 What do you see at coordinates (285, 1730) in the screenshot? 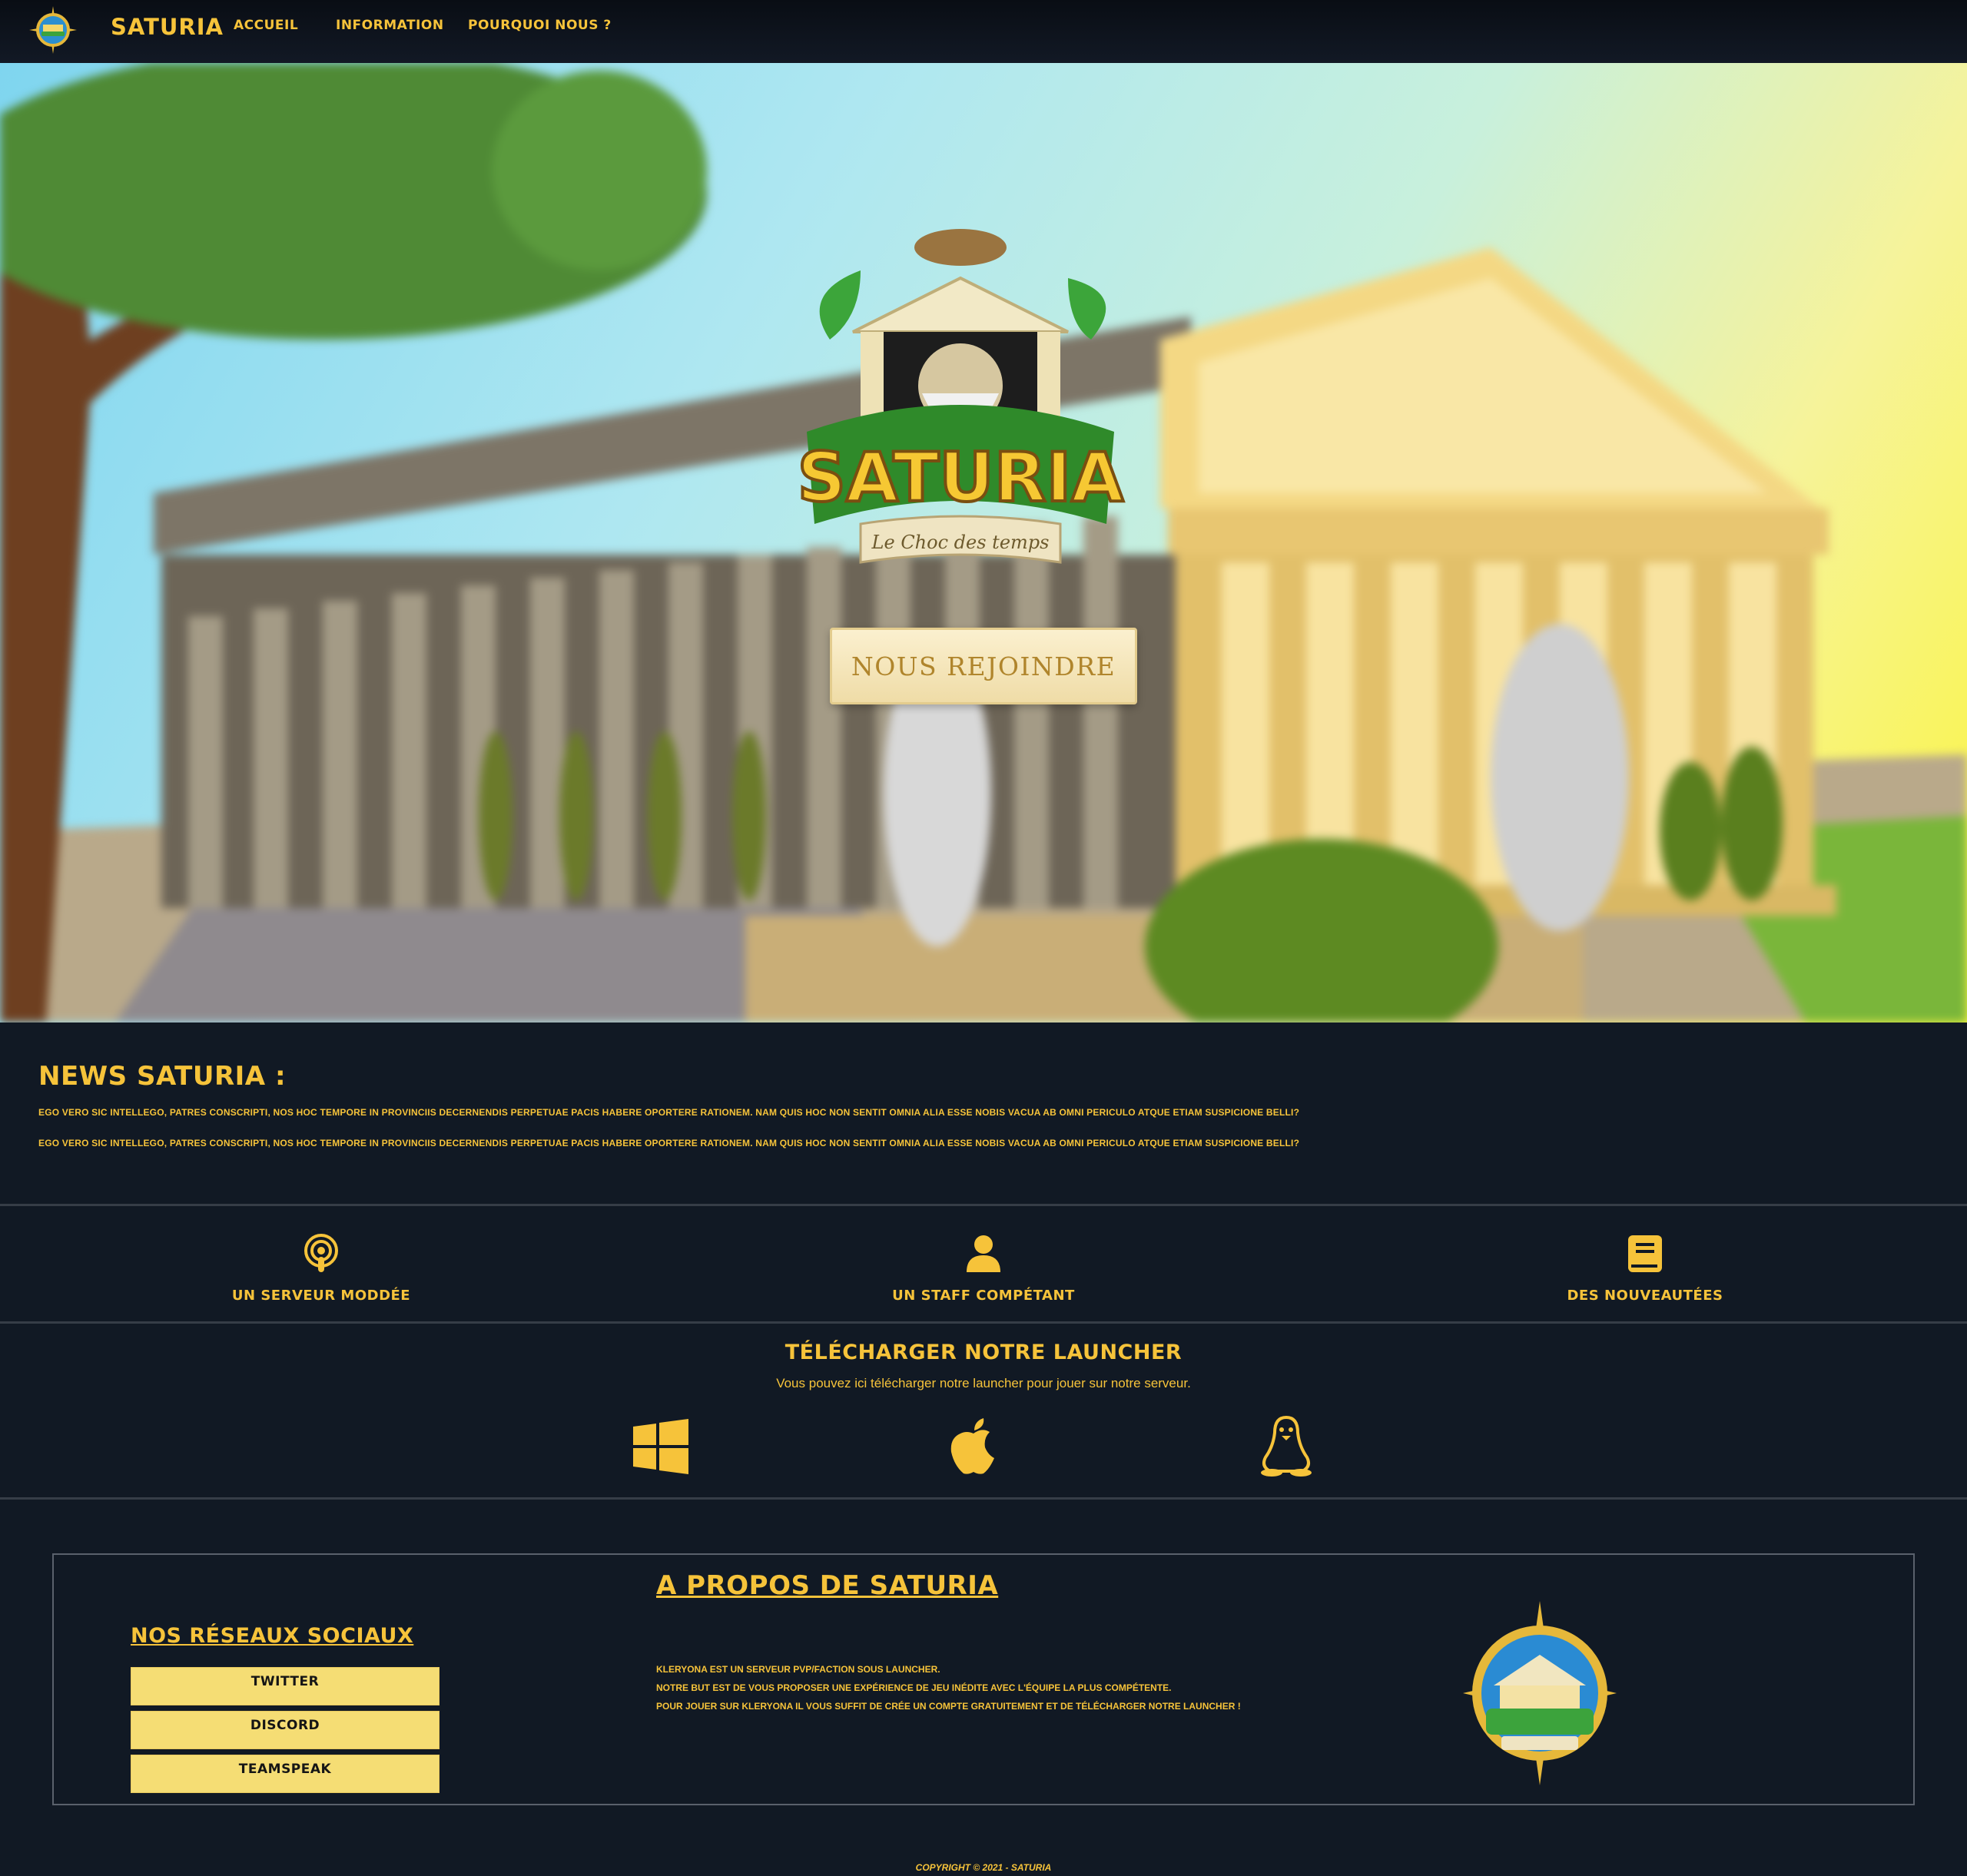
I see `discord-link: DISCORD` at bounding box center [285, 1730].